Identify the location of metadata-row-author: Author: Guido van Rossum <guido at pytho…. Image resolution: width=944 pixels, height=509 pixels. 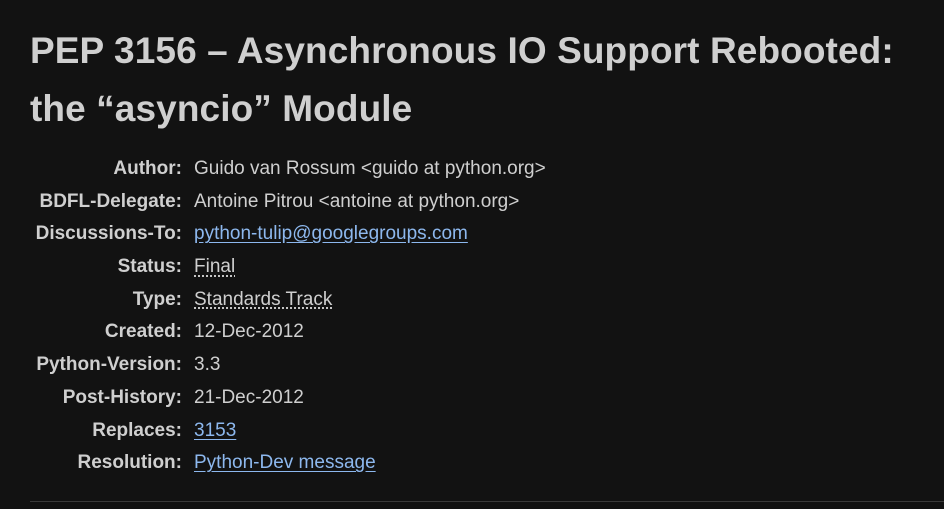
(472, 174).